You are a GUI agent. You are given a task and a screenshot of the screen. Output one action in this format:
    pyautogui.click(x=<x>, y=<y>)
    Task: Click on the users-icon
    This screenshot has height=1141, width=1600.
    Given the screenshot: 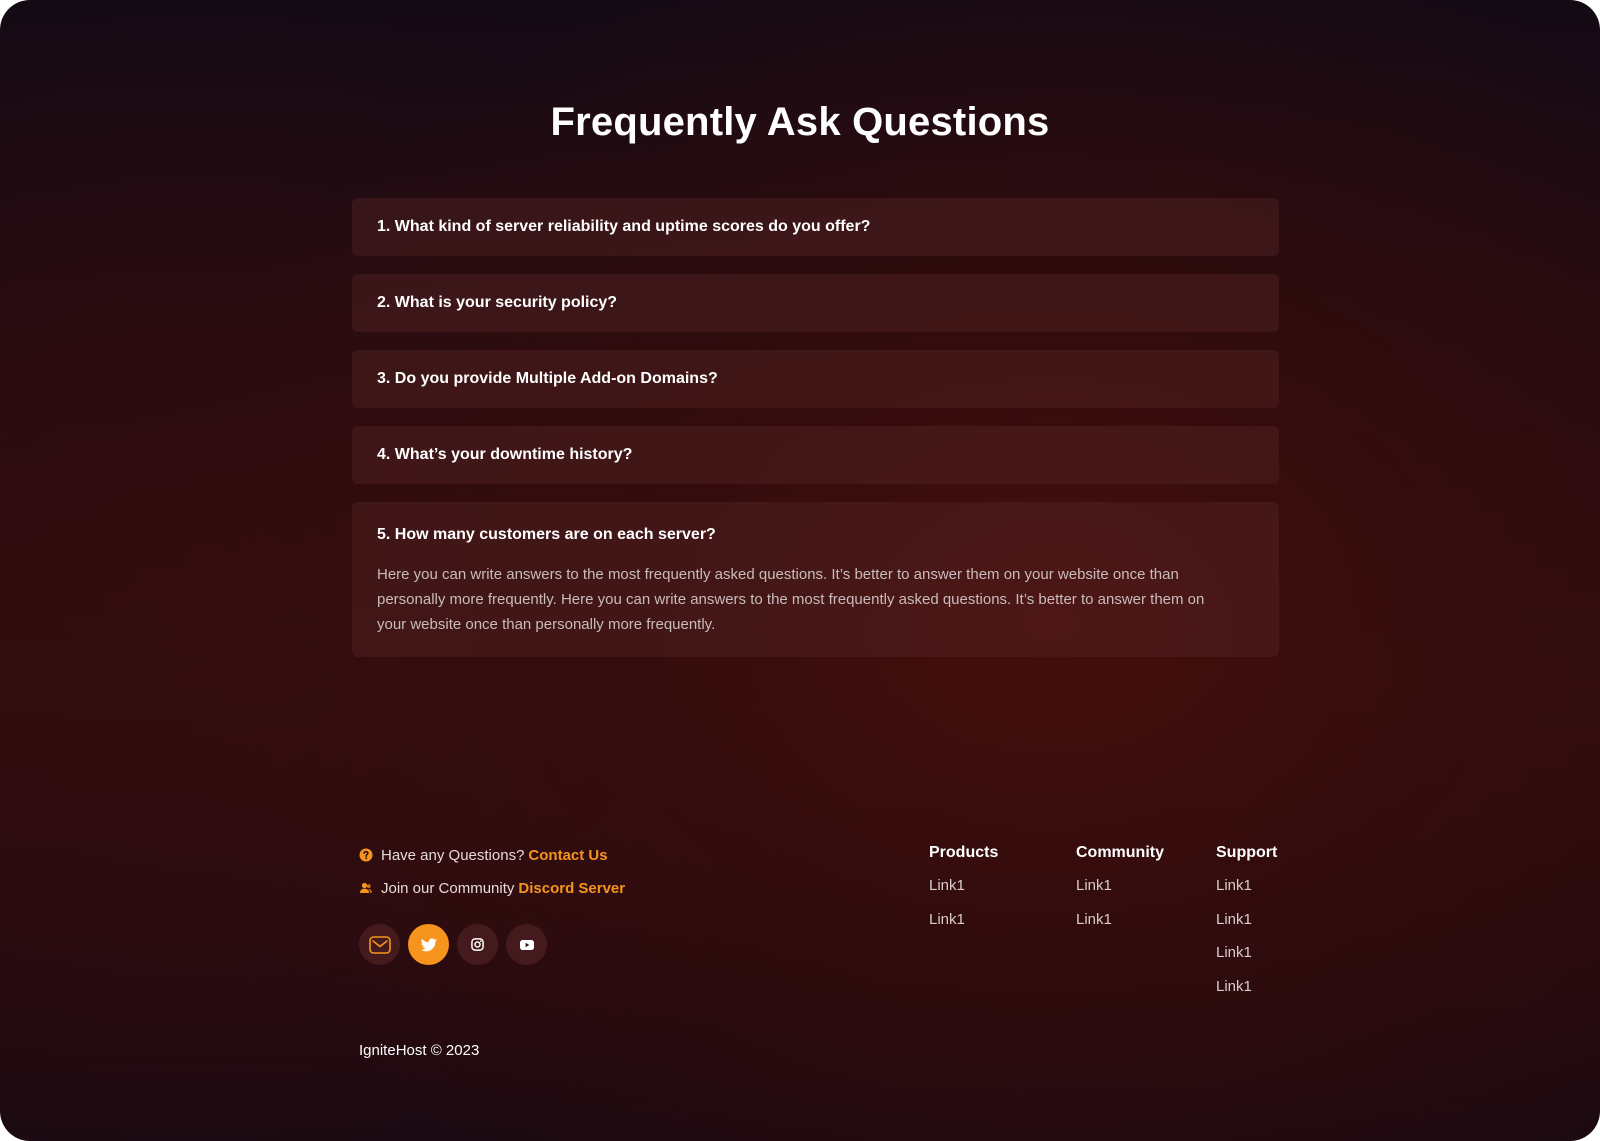 What is the action you would take?
    pyautogui.click(x=366, y=888)
    